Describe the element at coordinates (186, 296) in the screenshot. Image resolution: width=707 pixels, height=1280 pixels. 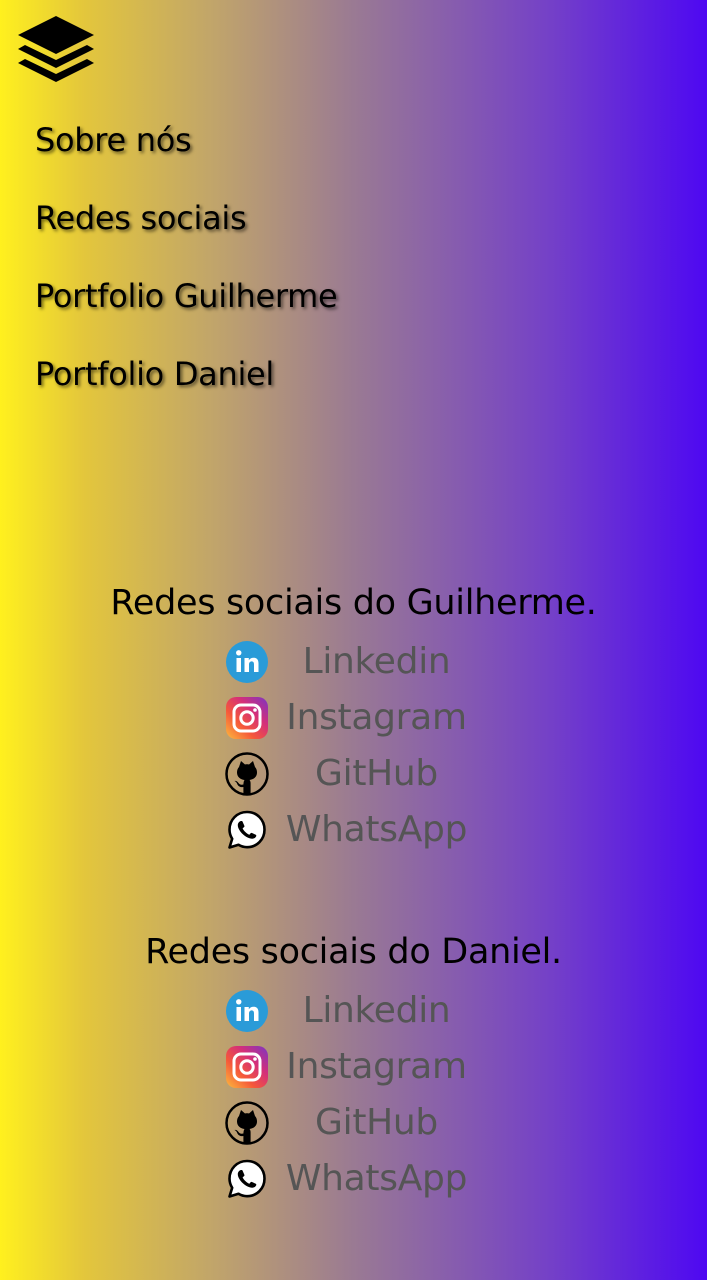
I see `menu-item-portfolio-guilherme: Portfolio Guilherme` at that location.